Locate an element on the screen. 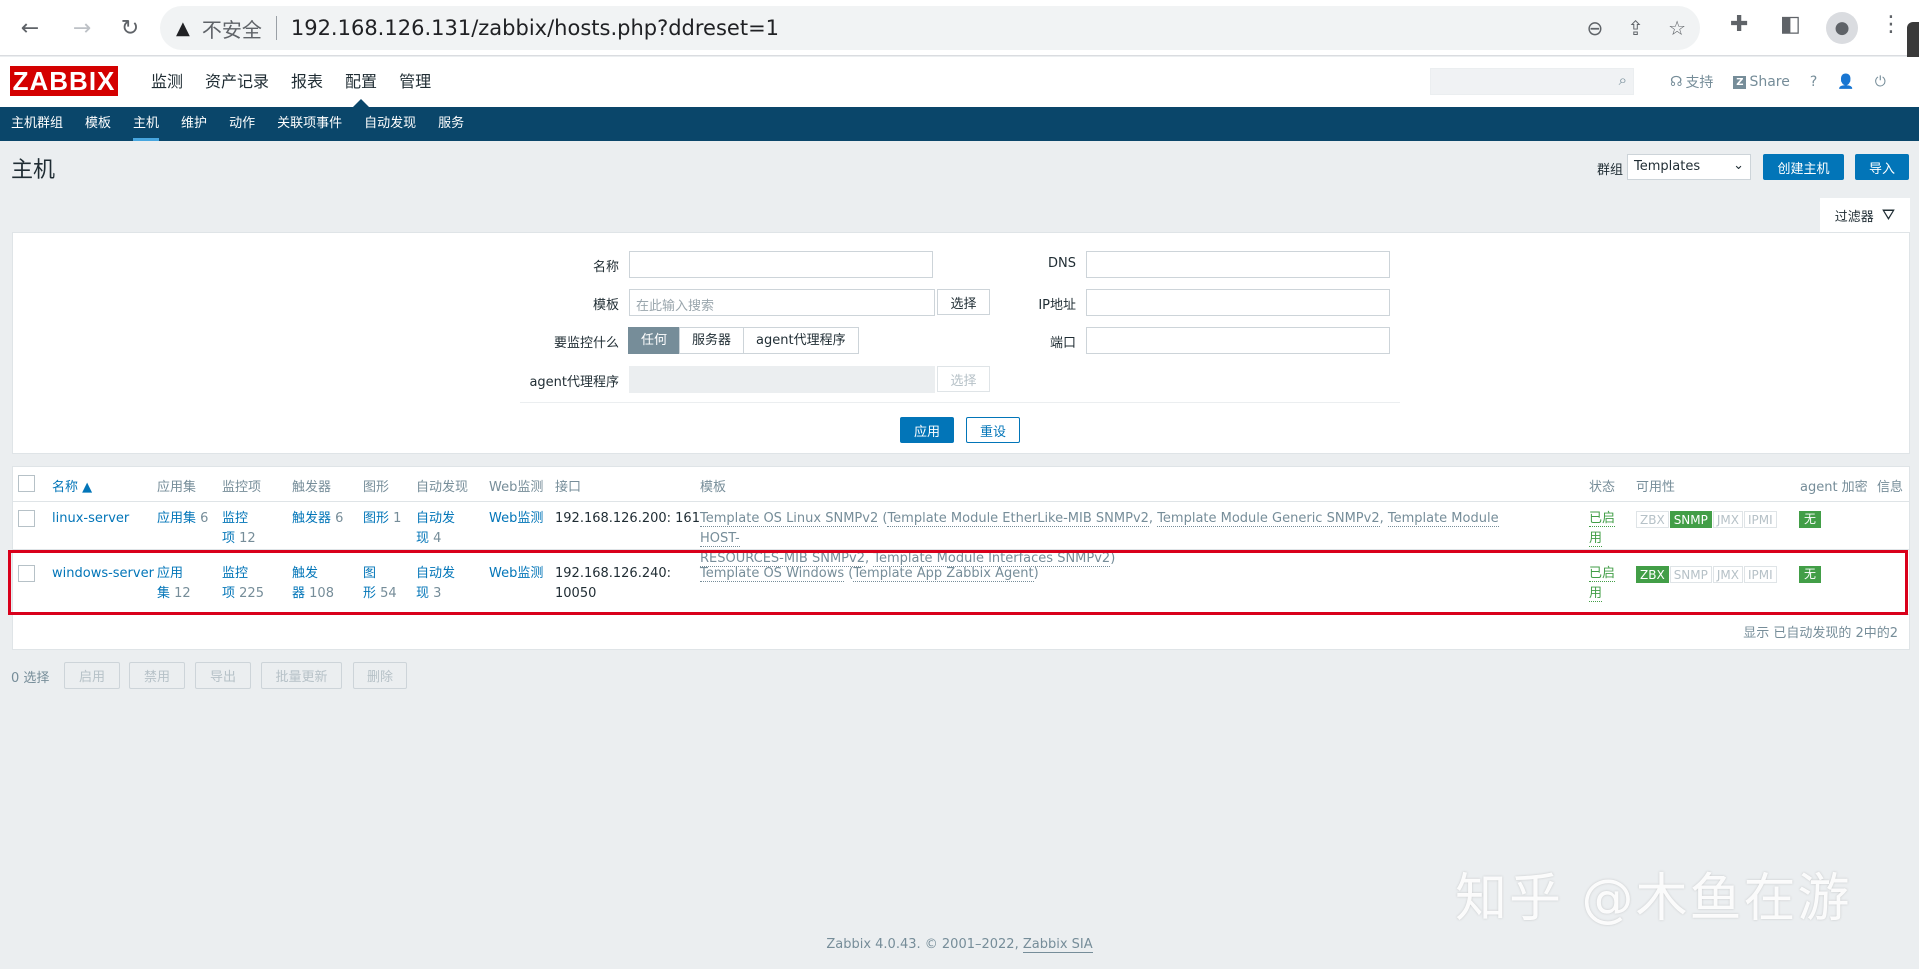  filter-template-input: 在此输入搜索 is located at coordinates (782, 302).